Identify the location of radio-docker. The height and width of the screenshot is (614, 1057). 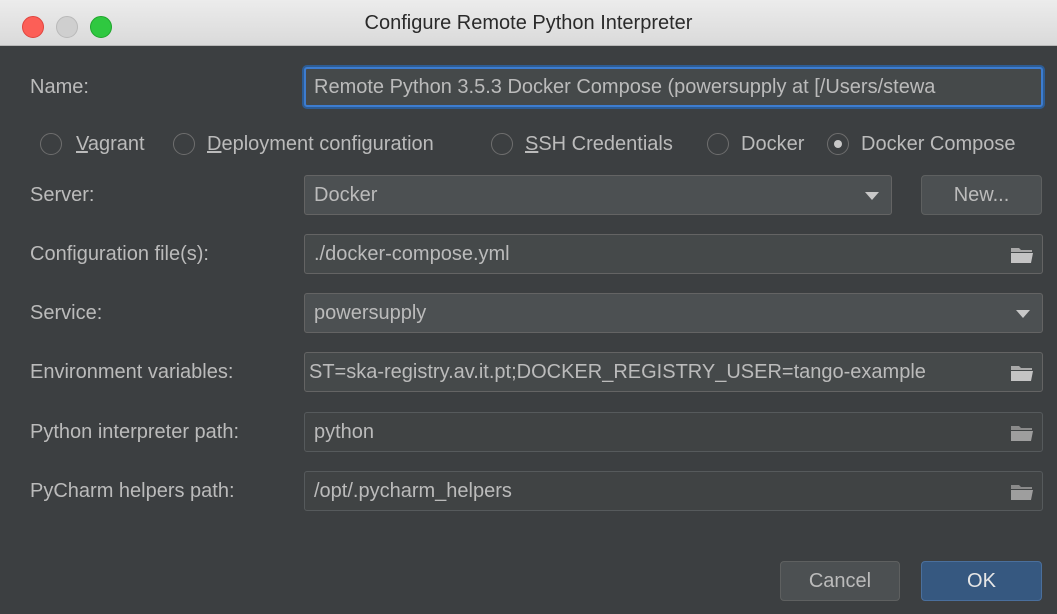
(718, 144).